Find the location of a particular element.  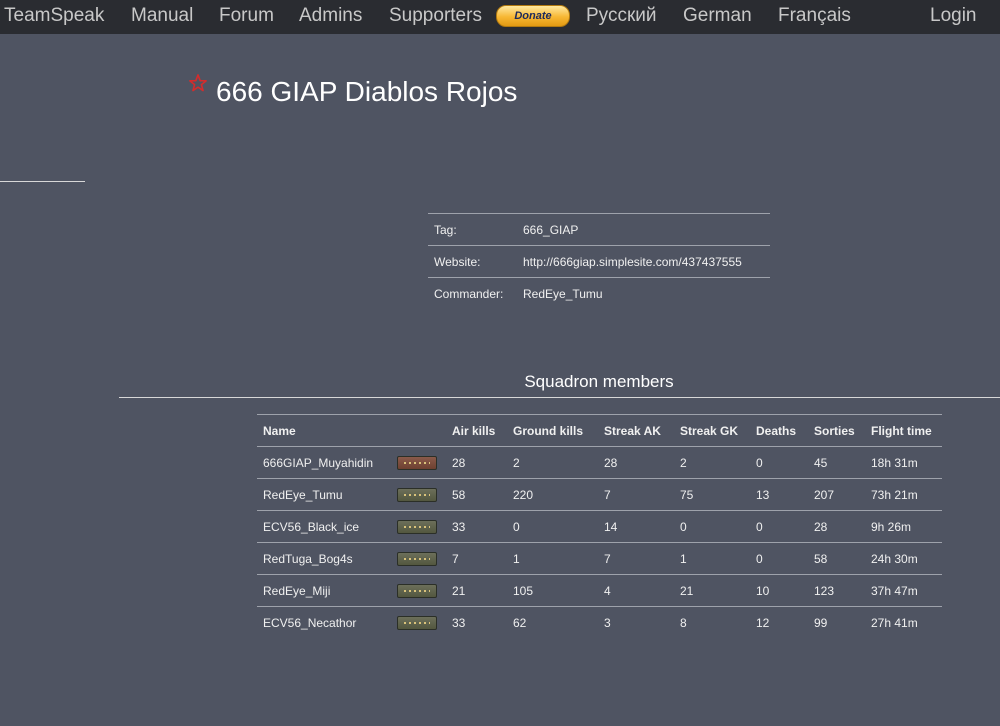

cell-streak-gk: 0 is located at coordinates (712, 526).